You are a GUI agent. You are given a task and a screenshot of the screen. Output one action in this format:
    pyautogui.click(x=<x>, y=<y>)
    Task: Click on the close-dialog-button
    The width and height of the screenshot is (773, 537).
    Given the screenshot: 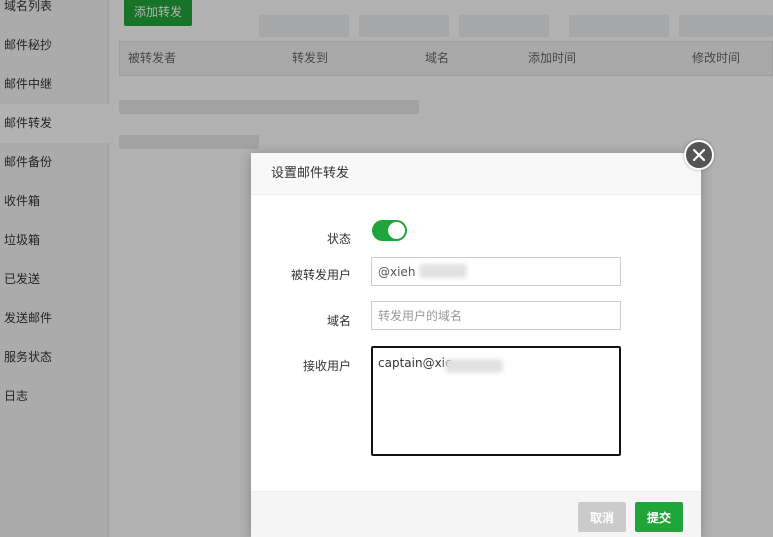 What is the action you would take?
    pyautogui.click(x=699, y=155)
    